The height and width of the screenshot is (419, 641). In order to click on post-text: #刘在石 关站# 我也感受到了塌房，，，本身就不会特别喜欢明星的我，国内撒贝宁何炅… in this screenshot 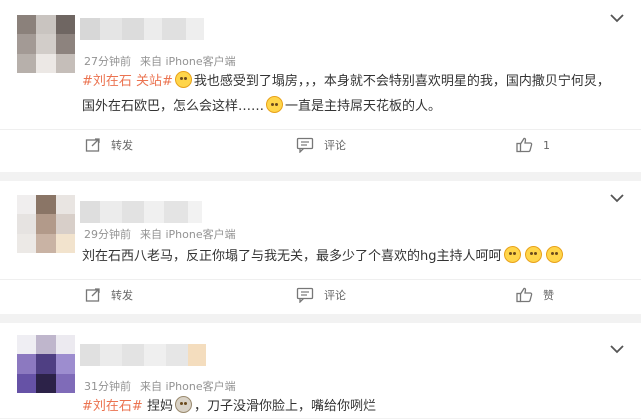, I will do `click(351, 94)`.